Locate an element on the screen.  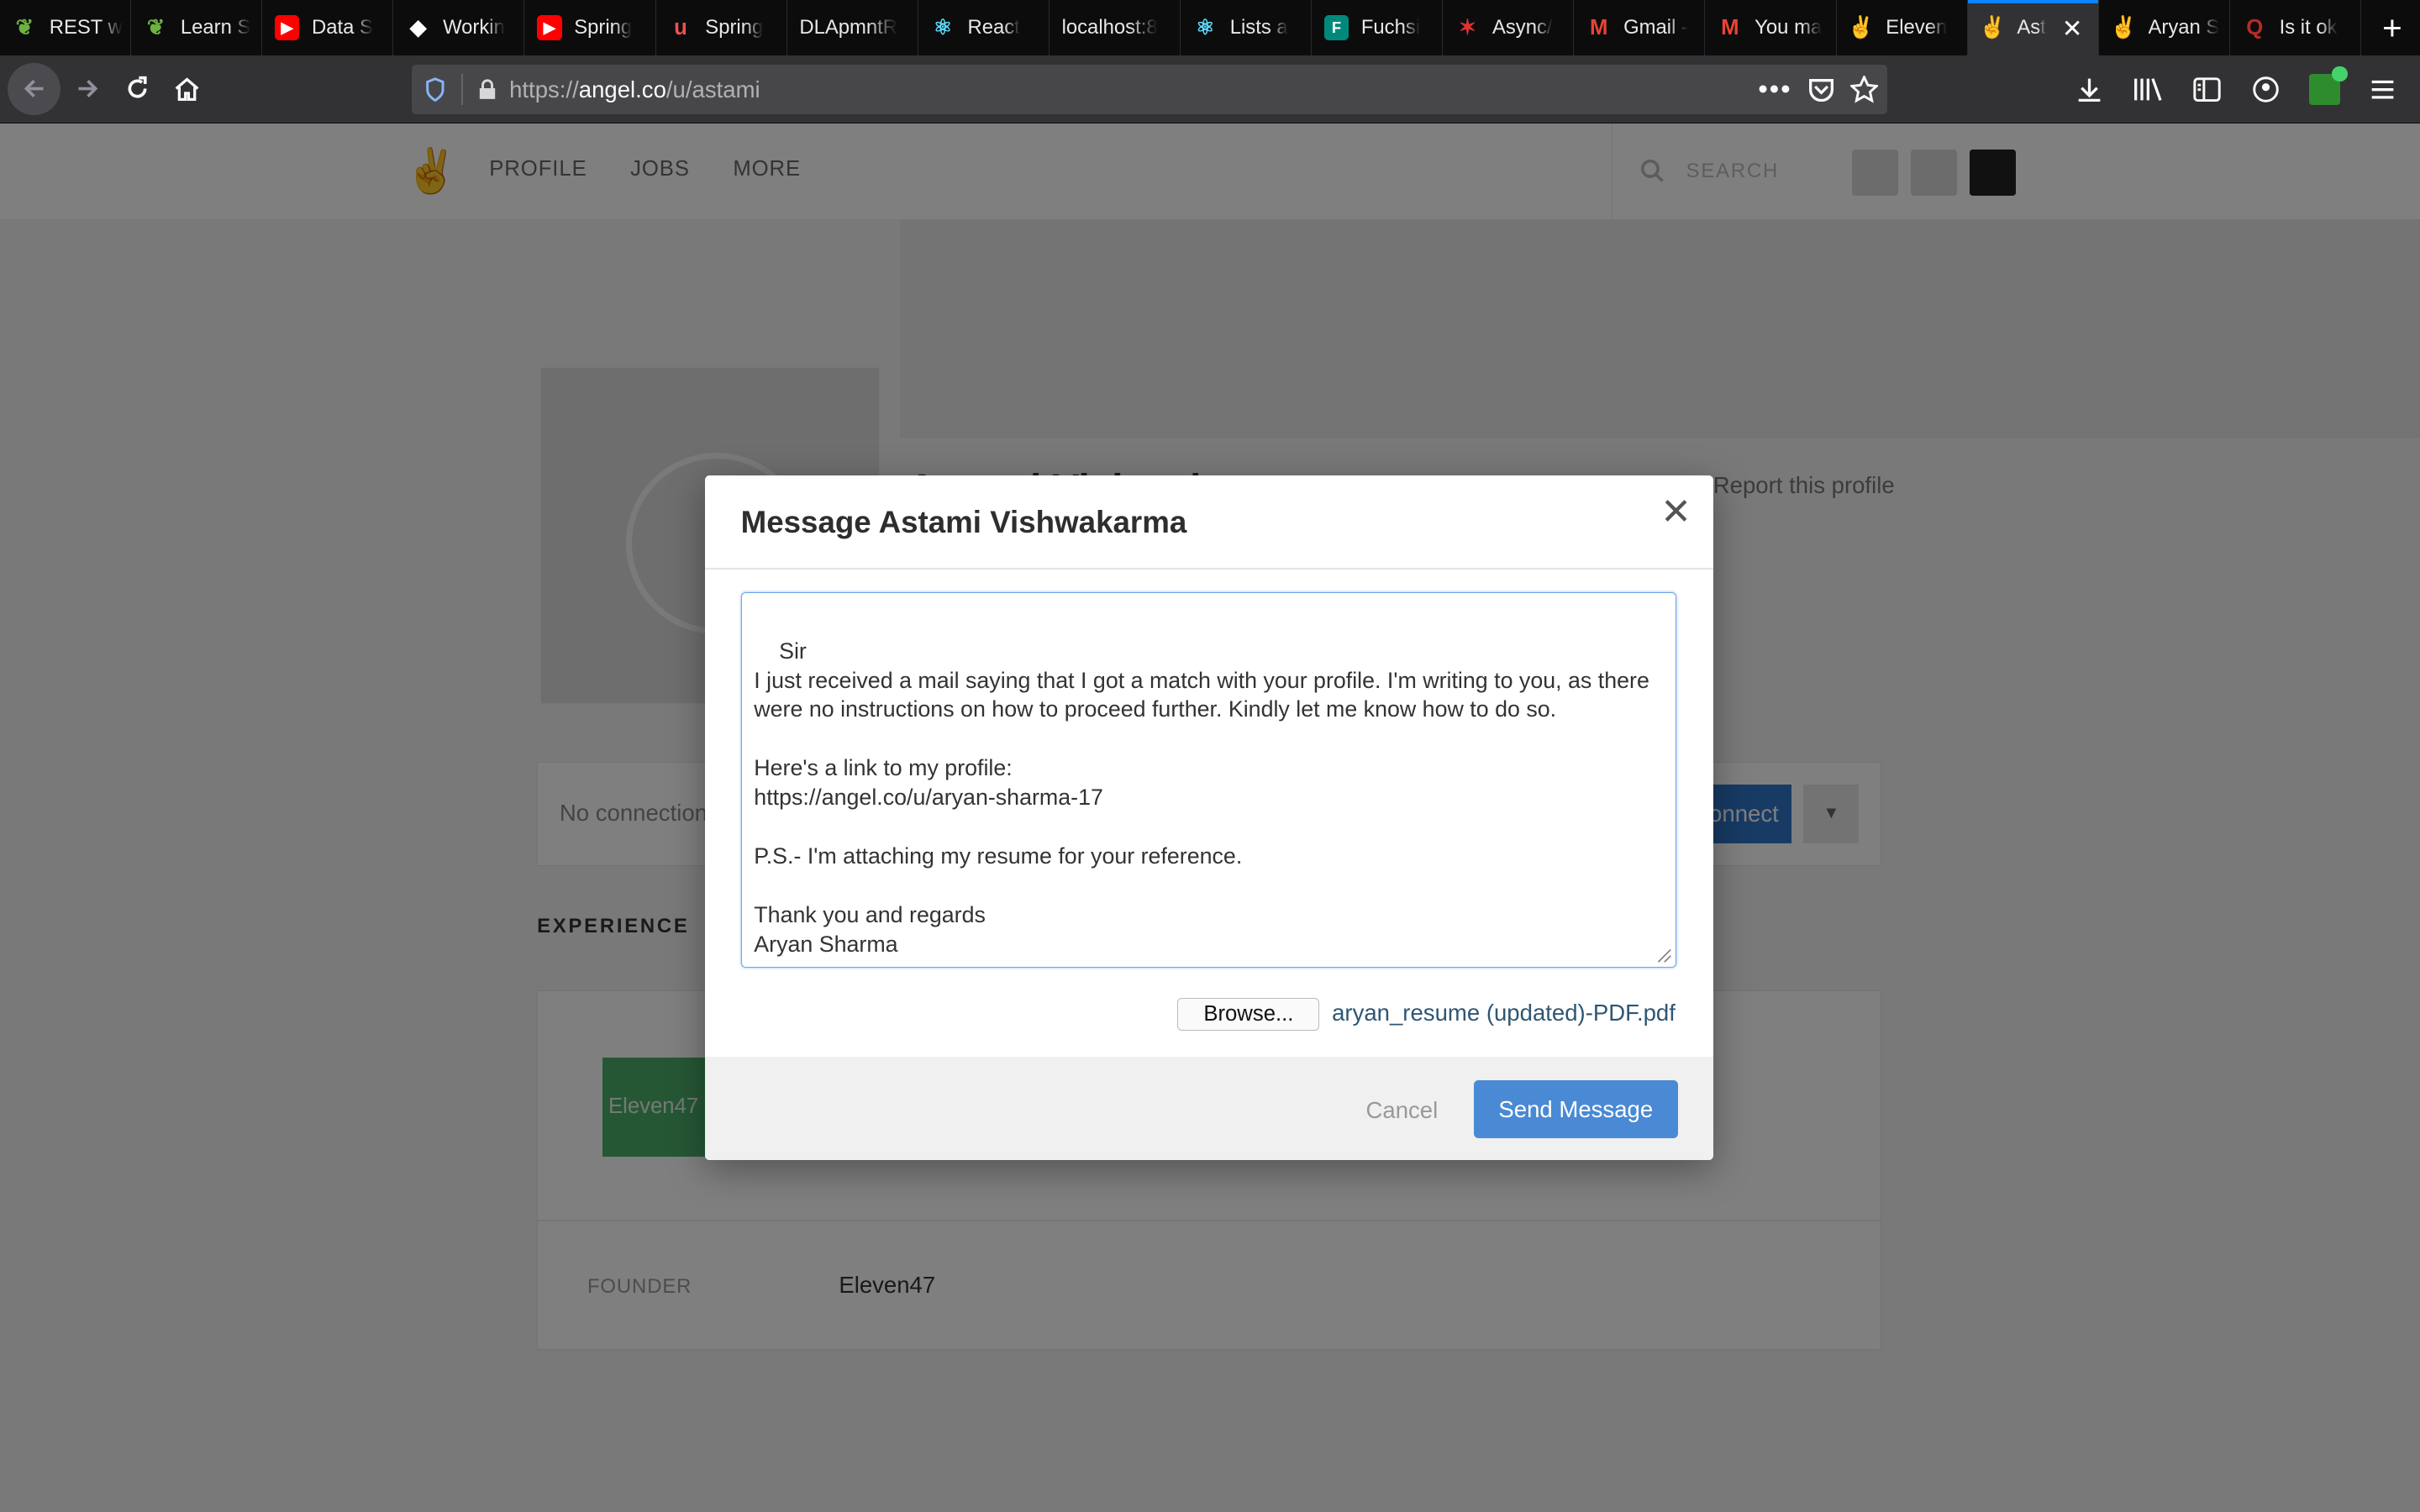
figure-icon: ✶ is located at coordinates (1468, 28).